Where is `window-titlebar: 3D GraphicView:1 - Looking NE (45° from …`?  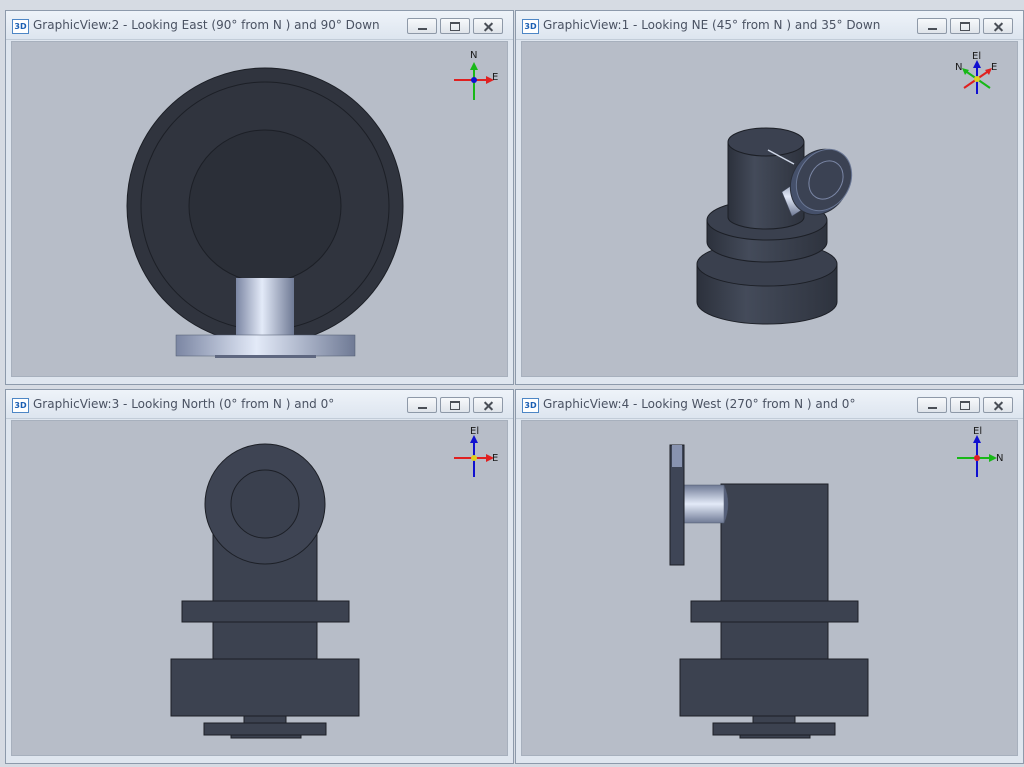 window-titlebar: 3D GraphicView:1 - Looking NE (45° from … is located at coordinates (769, 25).